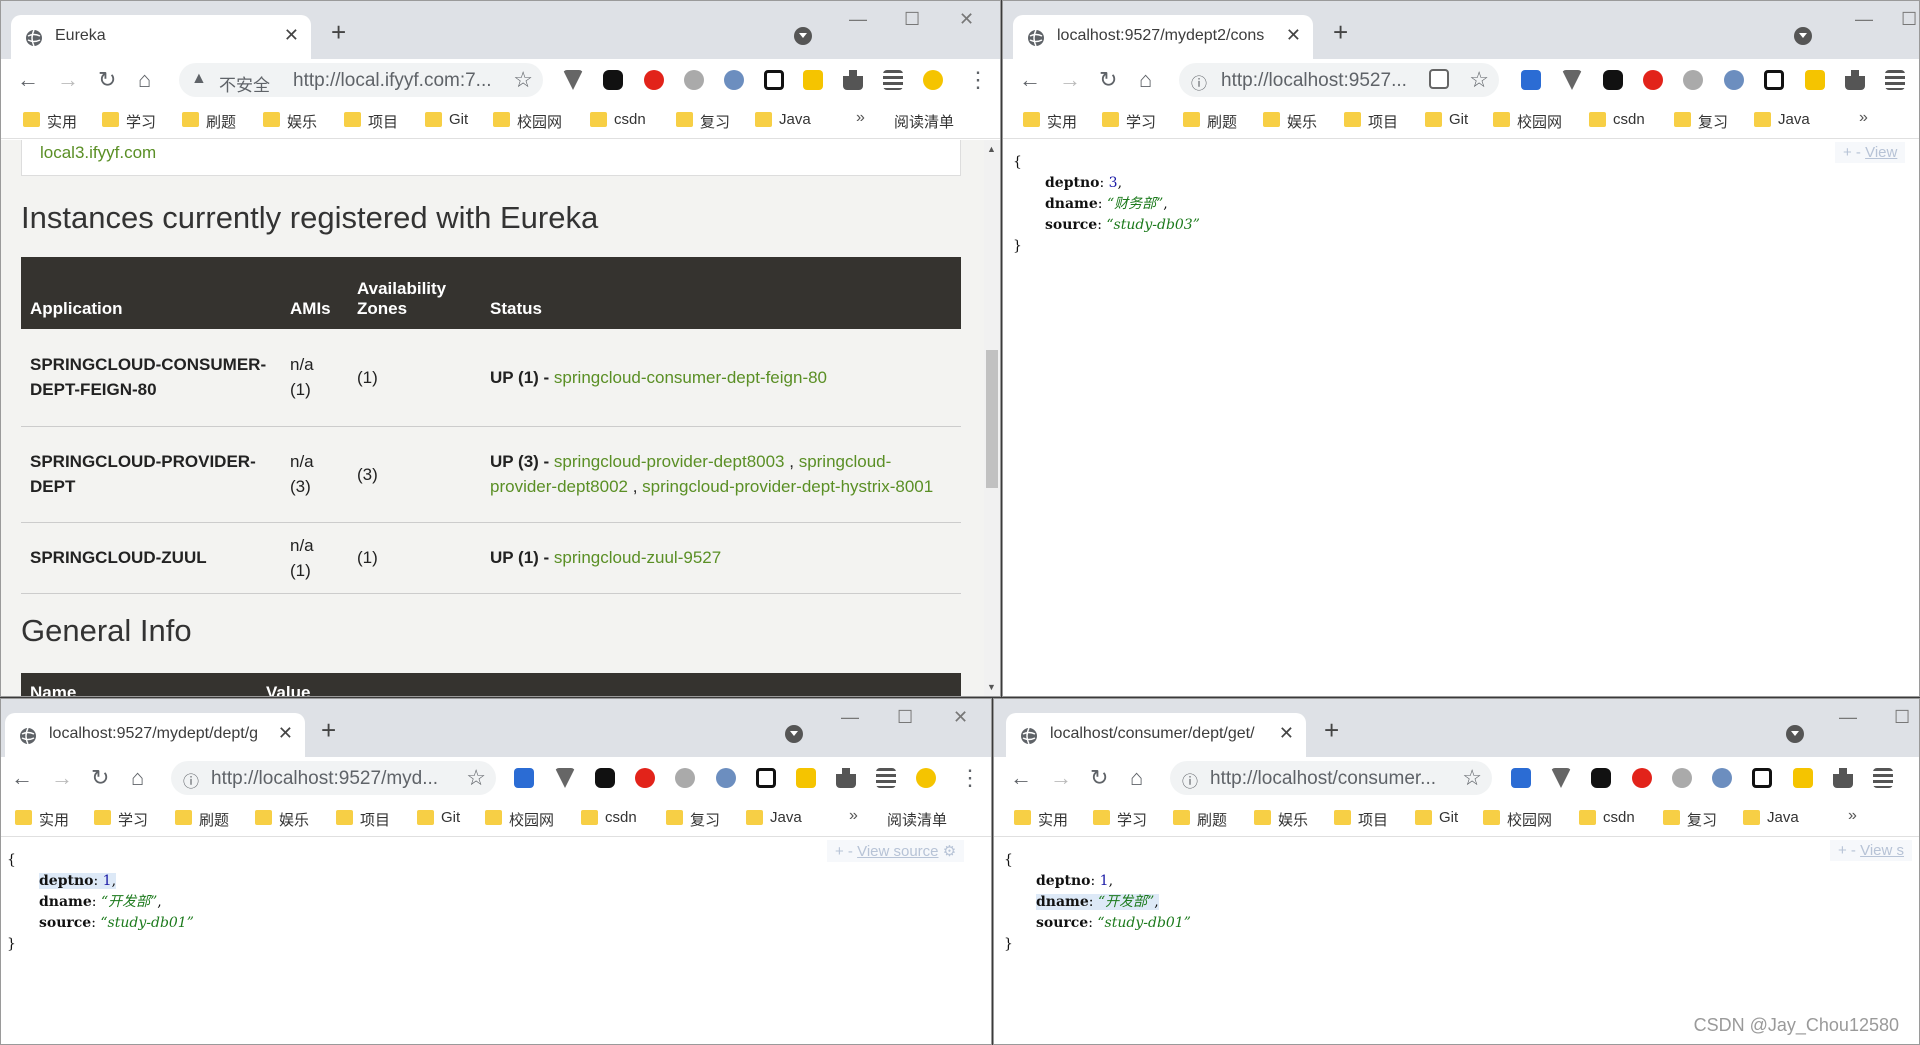  I want to click on view-source-control: + - View s, so click(1871, 850).